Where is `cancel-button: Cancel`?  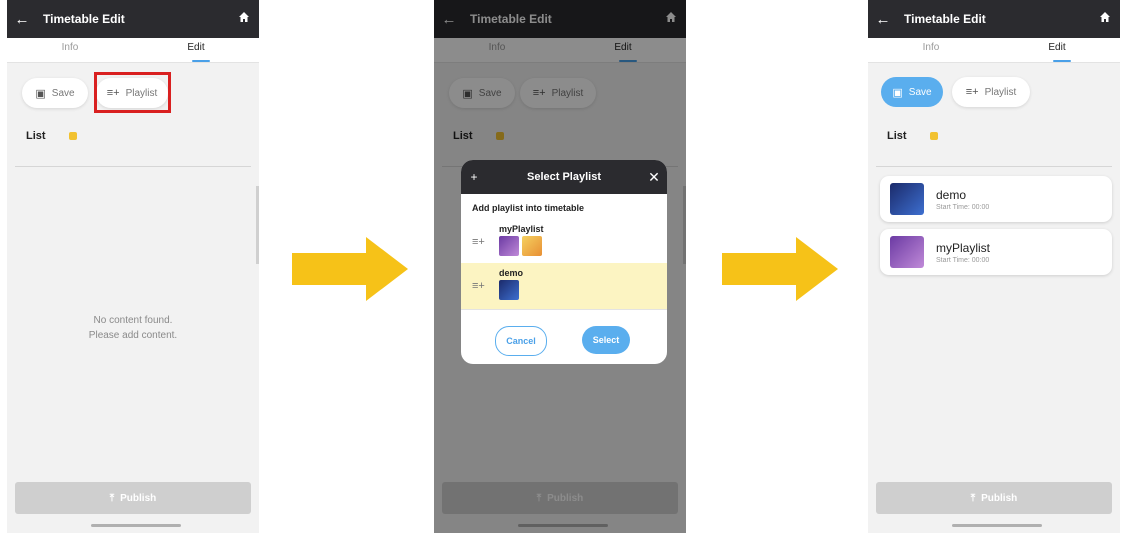
cancel-button: Cancel is located at coordinates (521, 341).